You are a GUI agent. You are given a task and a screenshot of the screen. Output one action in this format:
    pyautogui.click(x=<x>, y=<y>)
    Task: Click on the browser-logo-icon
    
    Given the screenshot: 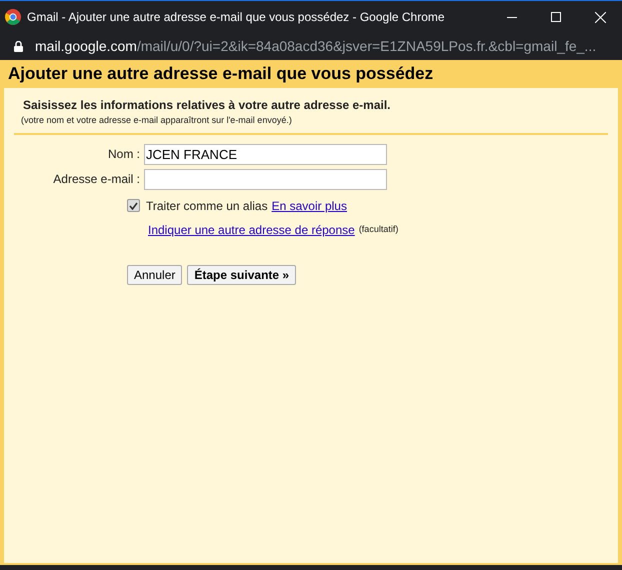 What is the action you would take?
    pyautogui.click(x=13, y=17)
    